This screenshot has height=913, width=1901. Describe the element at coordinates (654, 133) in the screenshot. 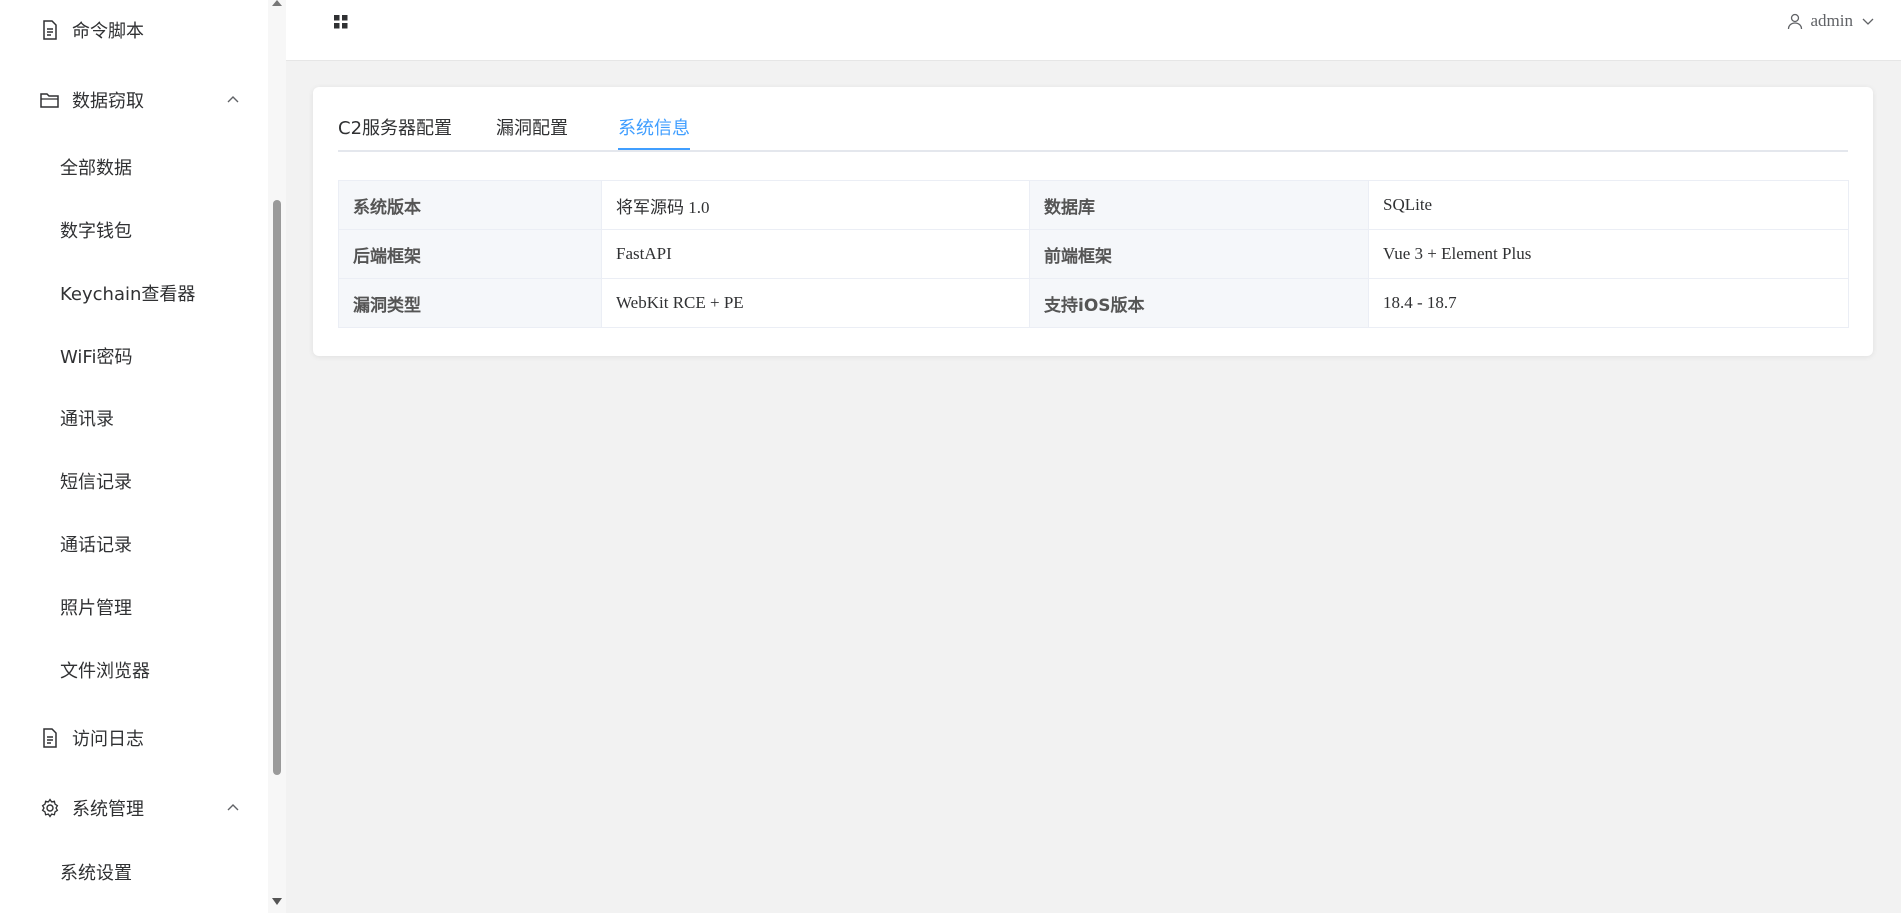

I see `tab-system-info: 系统信息` at that location.